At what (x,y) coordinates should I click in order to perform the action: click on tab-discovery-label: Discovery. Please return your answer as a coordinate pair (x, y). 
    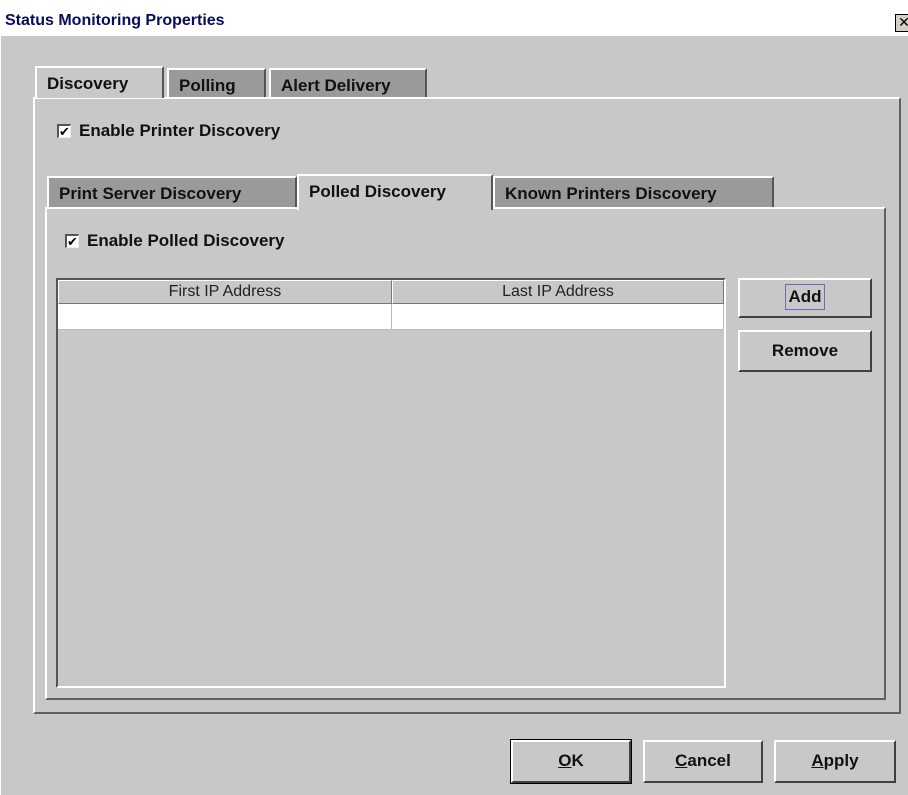
    Looking at the image, I should click on (88, 83).